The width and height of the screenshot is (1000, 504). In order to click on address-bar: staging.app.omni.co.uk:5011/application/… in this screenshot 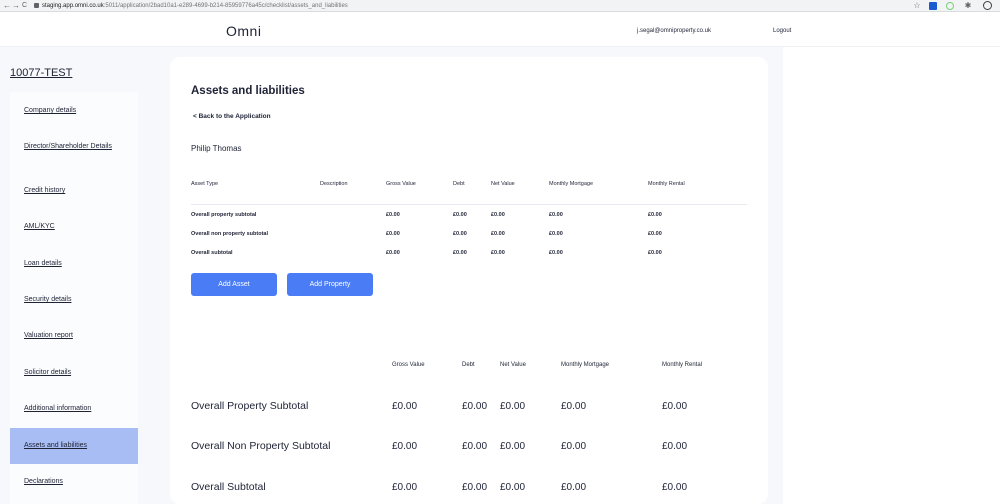, I will do `click(195, 6)`.